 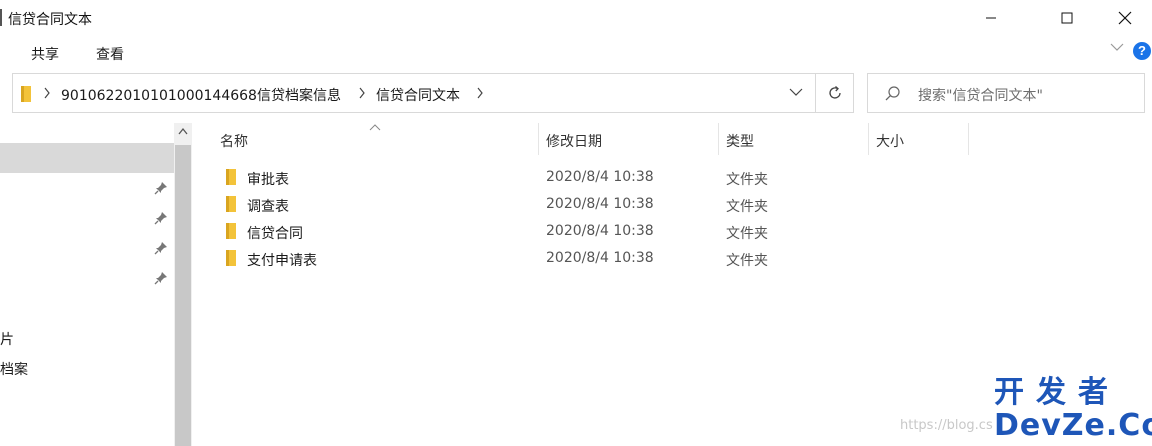 I want to click on list-item: 信贷合同 2020/8/4 10:38 文件夹, so click(x=572, y=231).